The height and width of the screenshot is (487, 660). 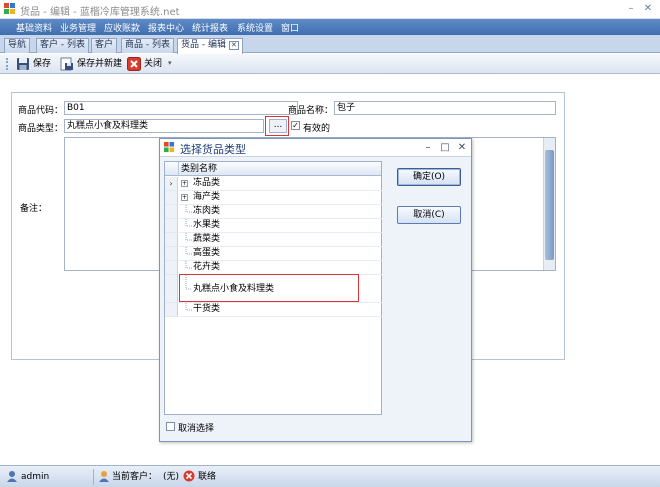 I want to click on memo-scroll-thumb, so click(x=549, y=205).